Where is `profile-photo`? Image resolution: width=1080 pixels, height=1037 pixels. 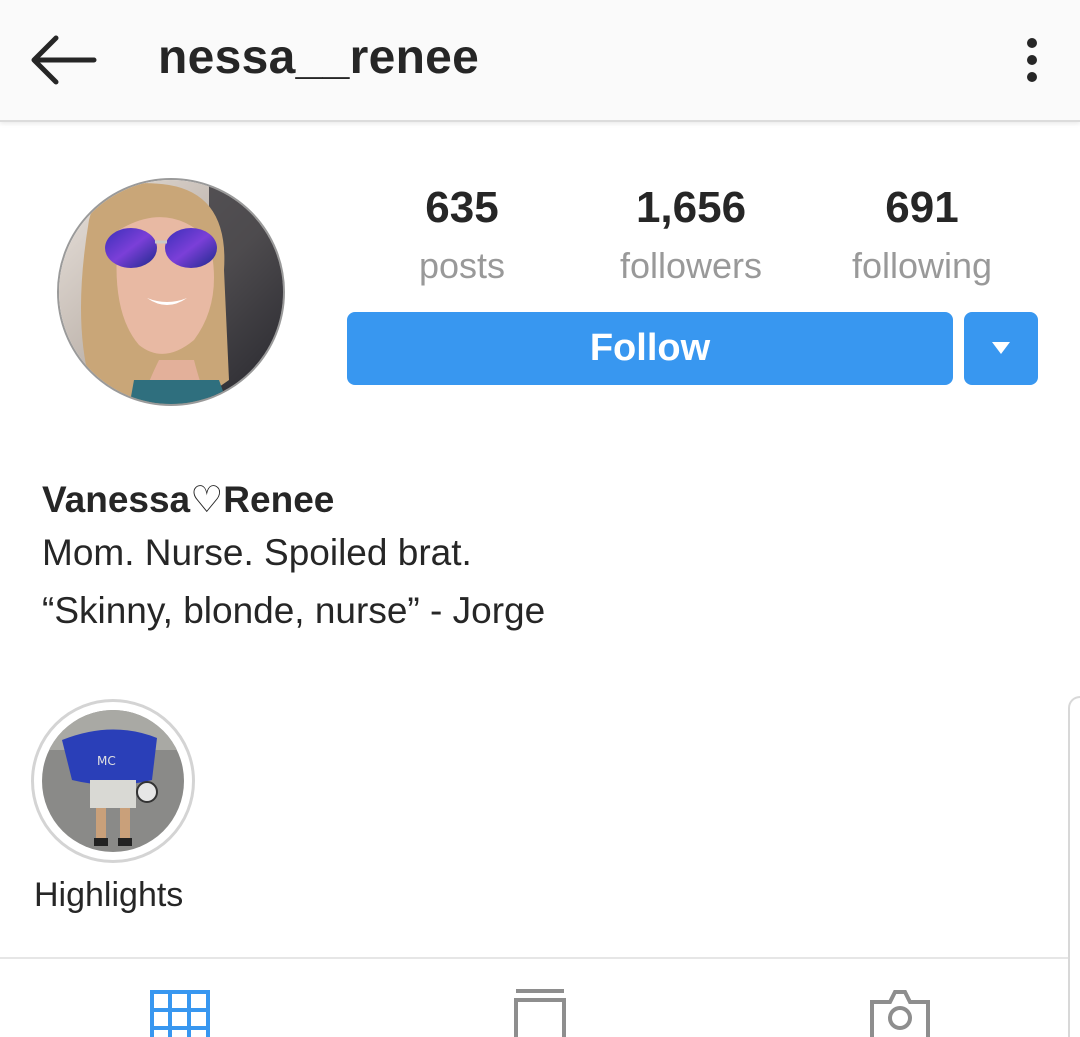 profile-photo is located at coordinates (171, 292).